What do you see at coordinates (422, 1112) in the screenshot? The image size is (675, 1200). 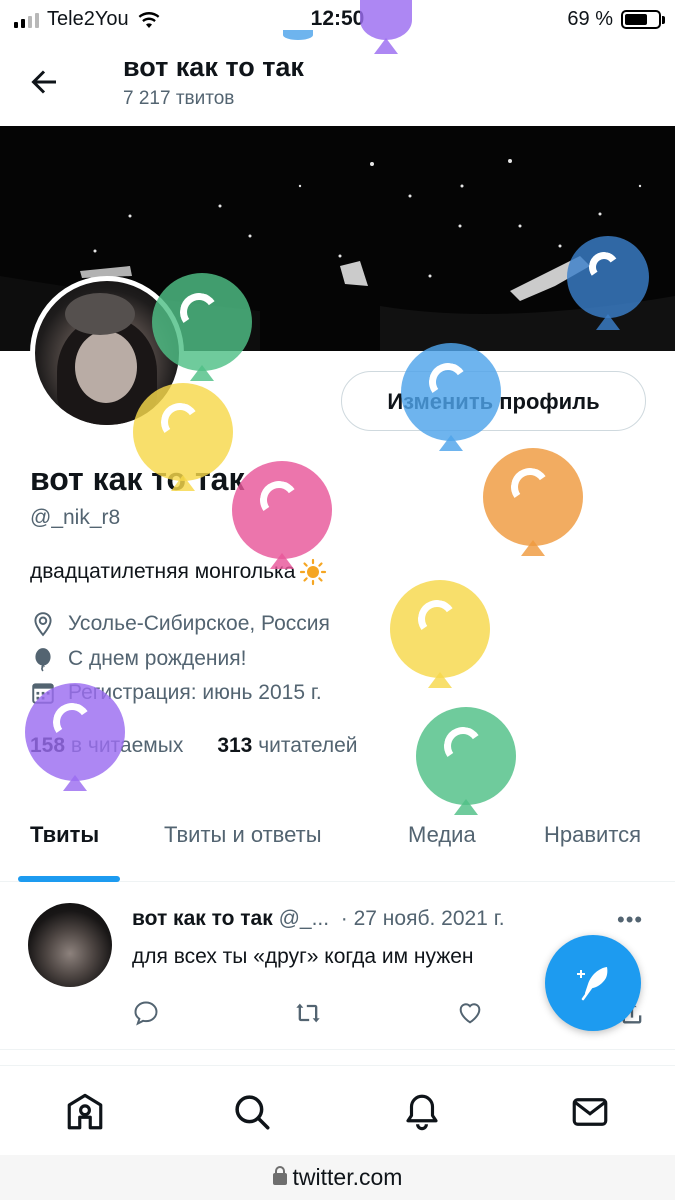 I see `notifications-icon` at bounding box center [422, 1112].